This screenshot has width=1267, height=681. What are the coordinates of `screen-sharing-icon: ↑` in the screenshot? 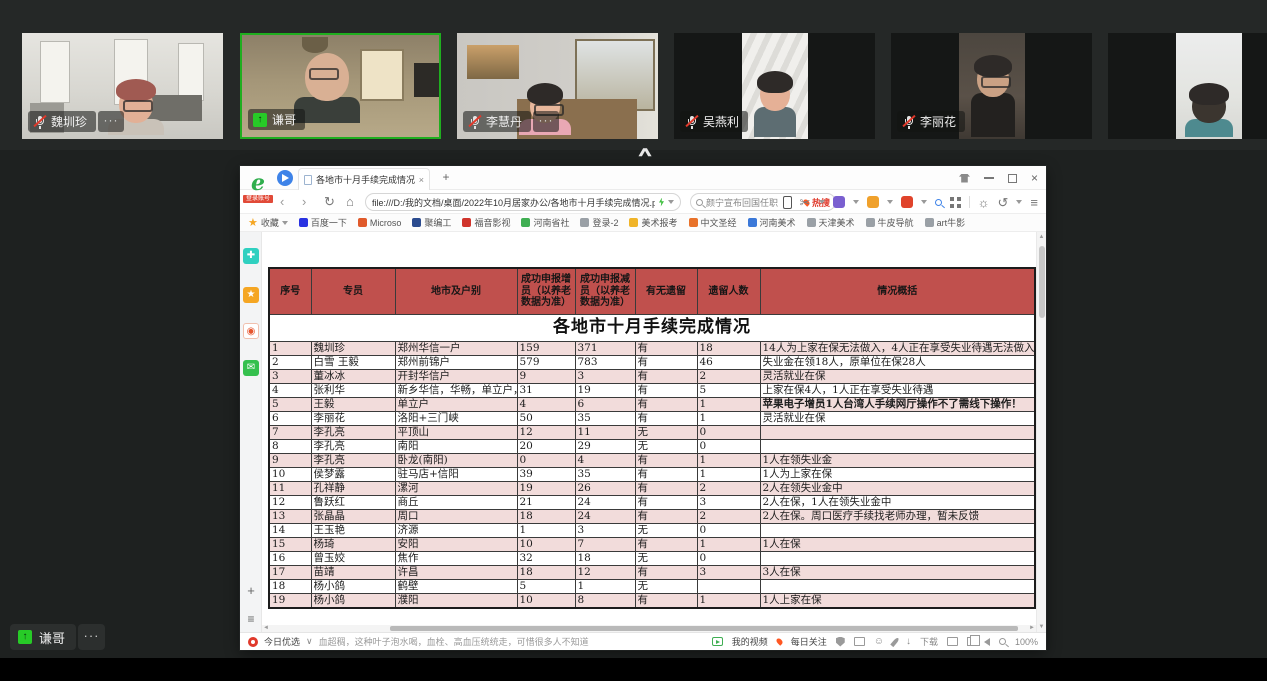 It's located at (260, 119).